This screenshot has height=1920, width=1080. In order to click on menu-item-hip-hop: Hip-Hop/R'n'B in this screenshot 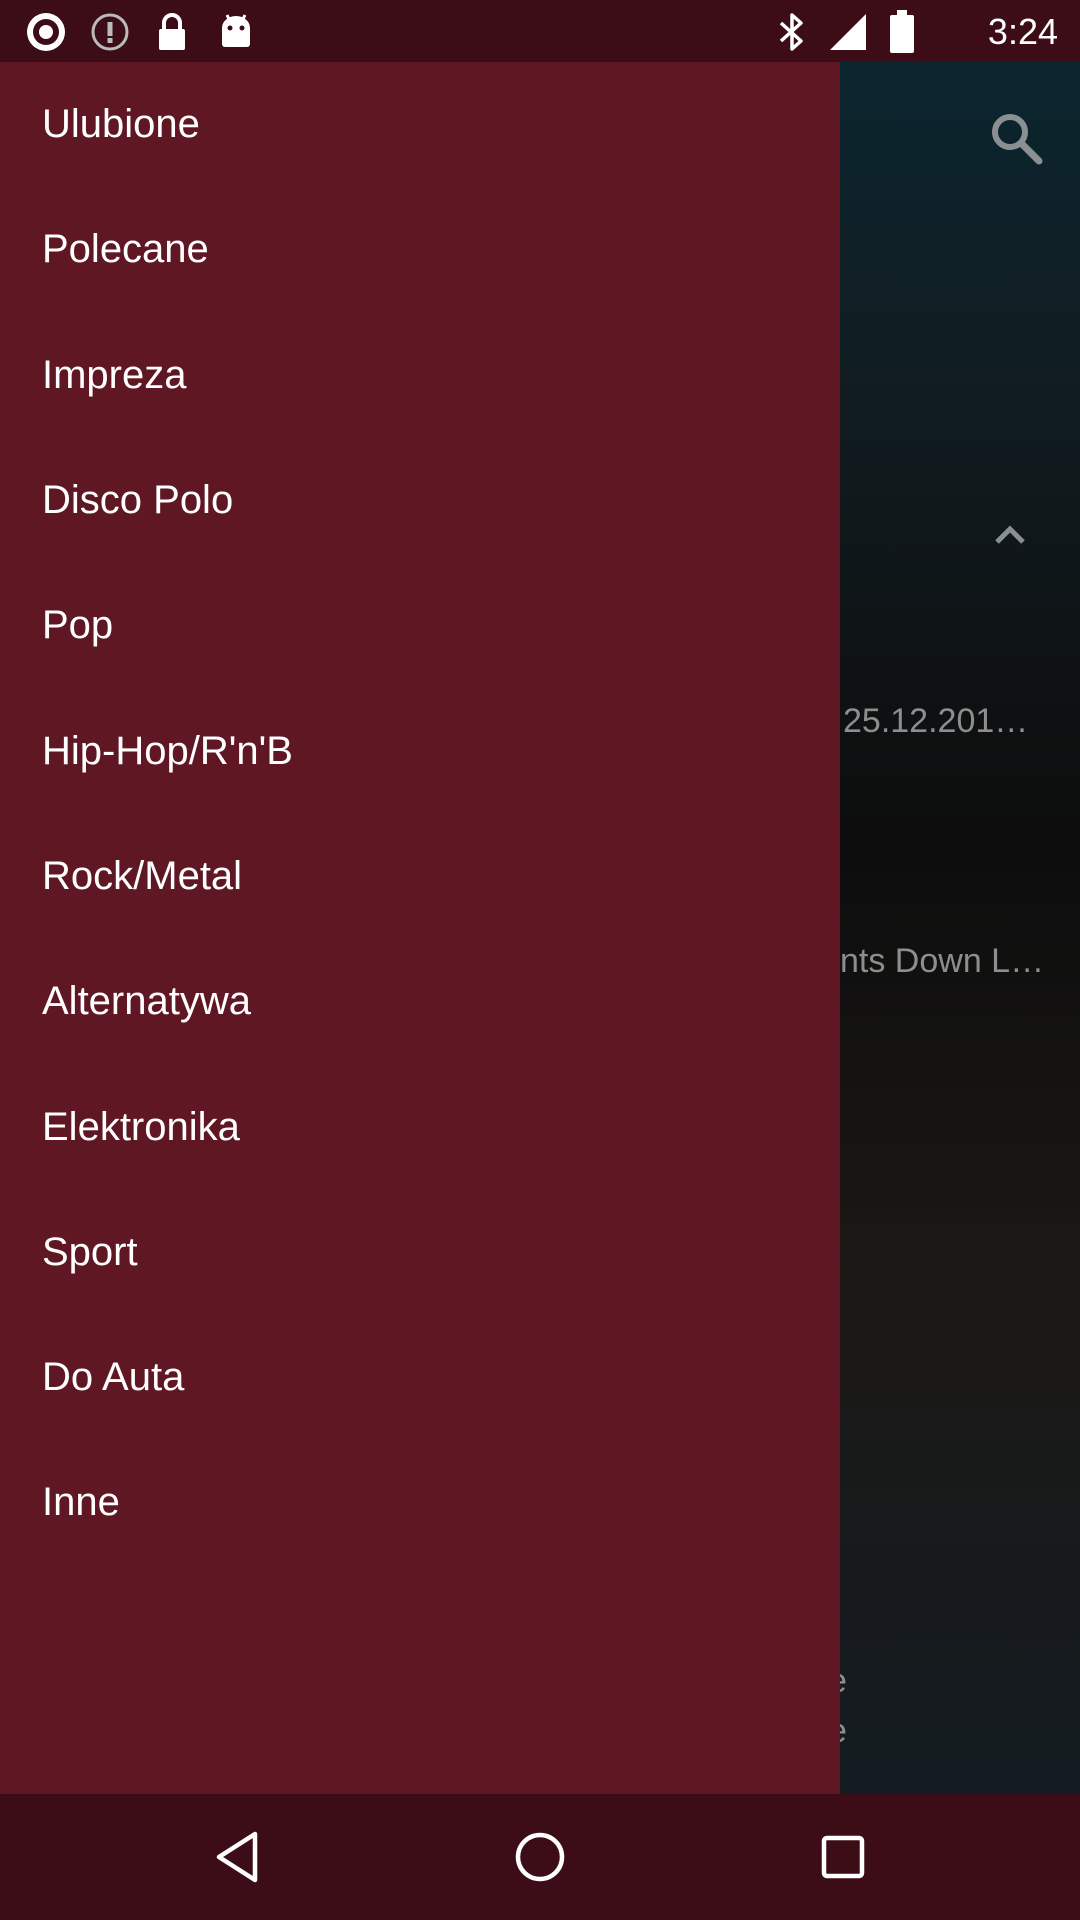, I will do `click(420, 750)`.